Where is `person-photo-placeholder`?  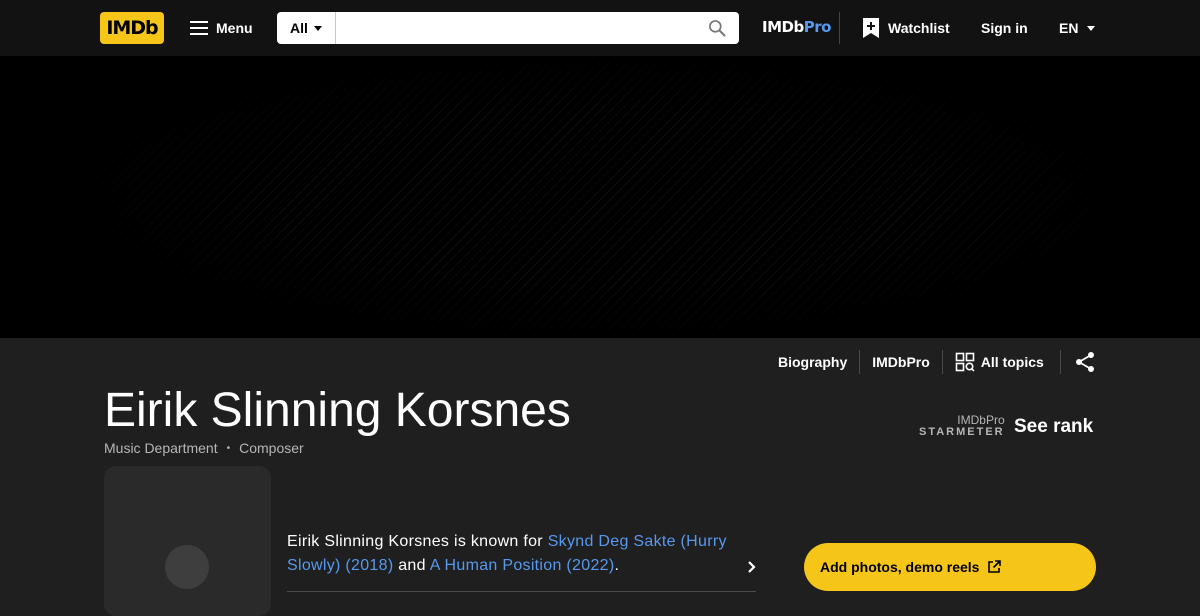 person-photo-placeholder is located at coordinates (187, 541).